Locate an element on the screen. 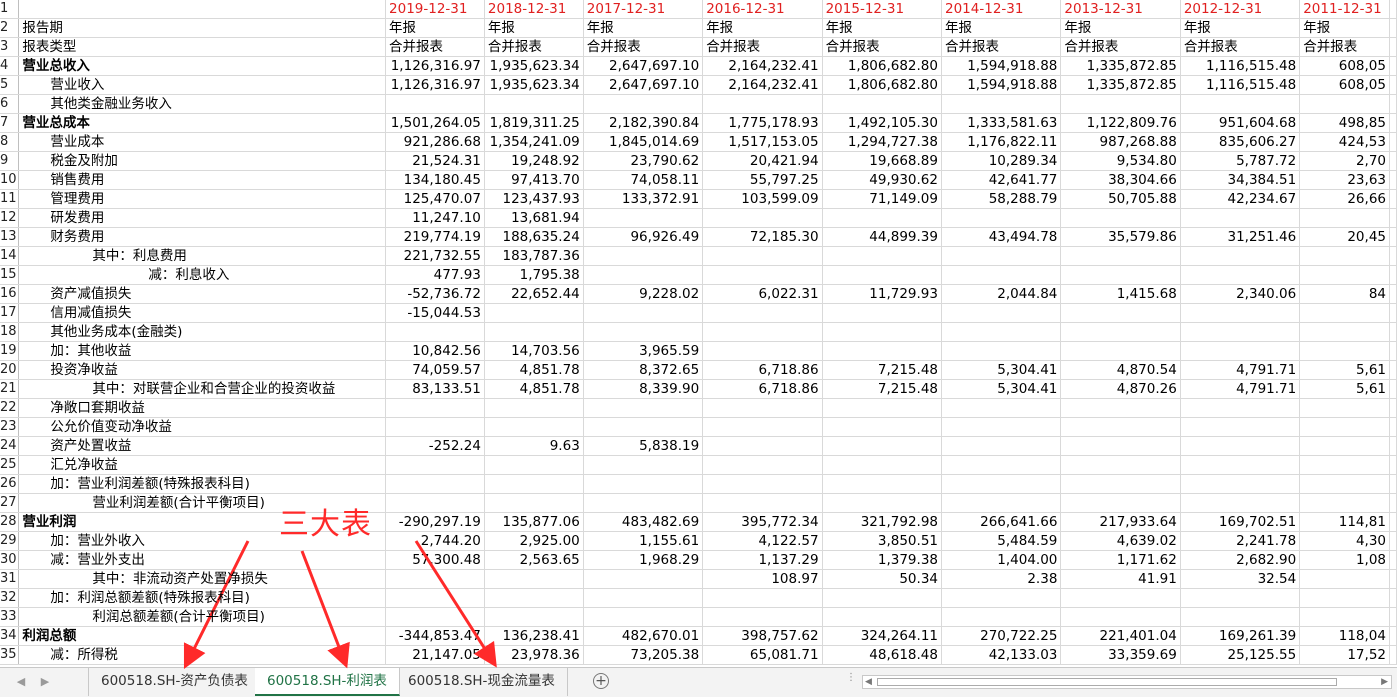  value-cell: 55,797.25 is located at coordinates (762, 180).